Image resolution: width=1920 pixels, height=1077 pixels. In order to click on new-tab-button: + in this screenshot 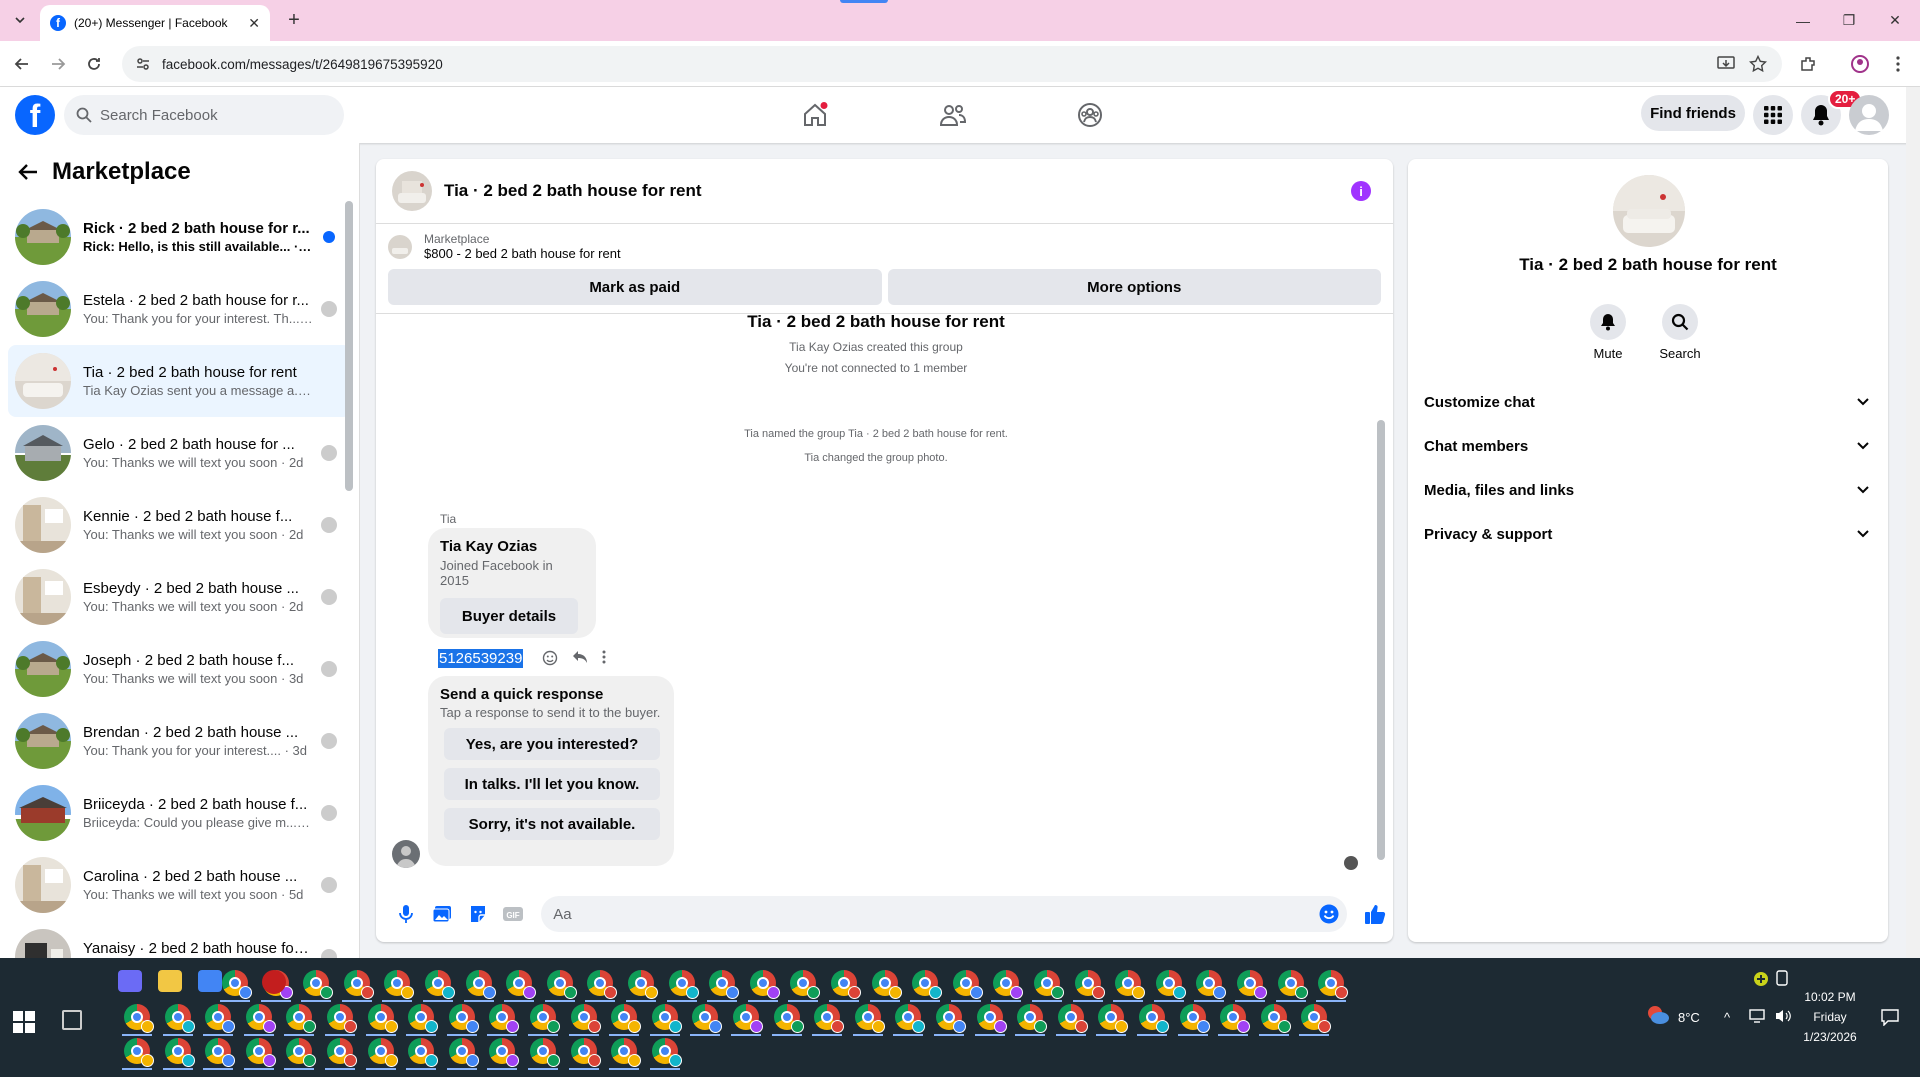, I will do `click(294, 20)`.